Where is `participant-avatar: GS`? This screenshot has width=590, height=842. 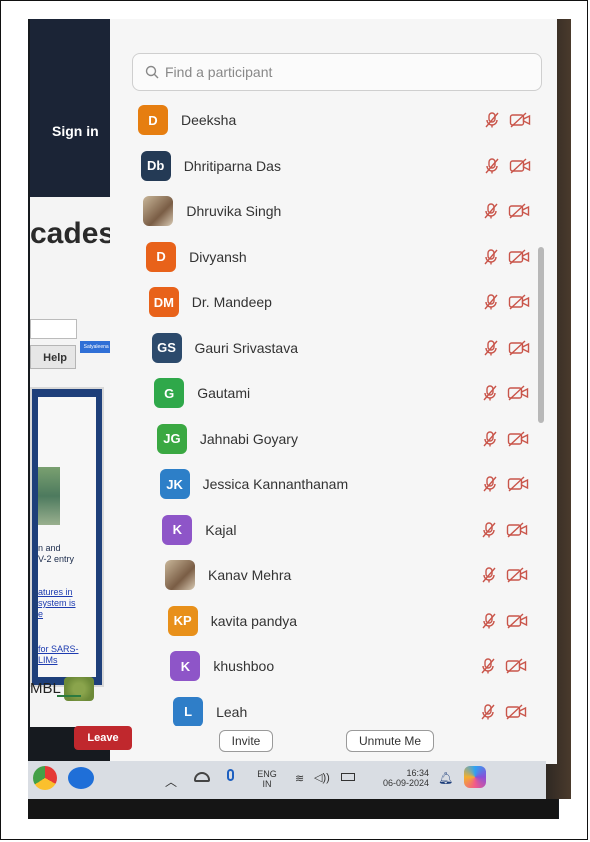 participant-avatar: GS is located at coordinates (166, 347).